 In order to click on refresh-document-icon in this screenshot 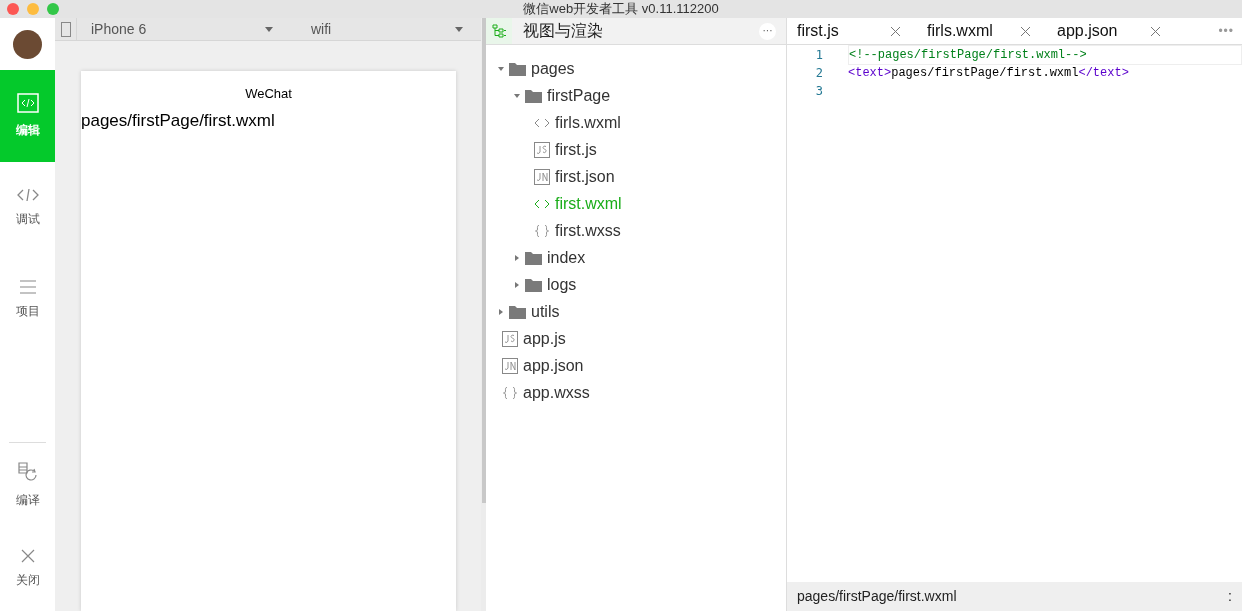, I will do `click(27, 472)`.